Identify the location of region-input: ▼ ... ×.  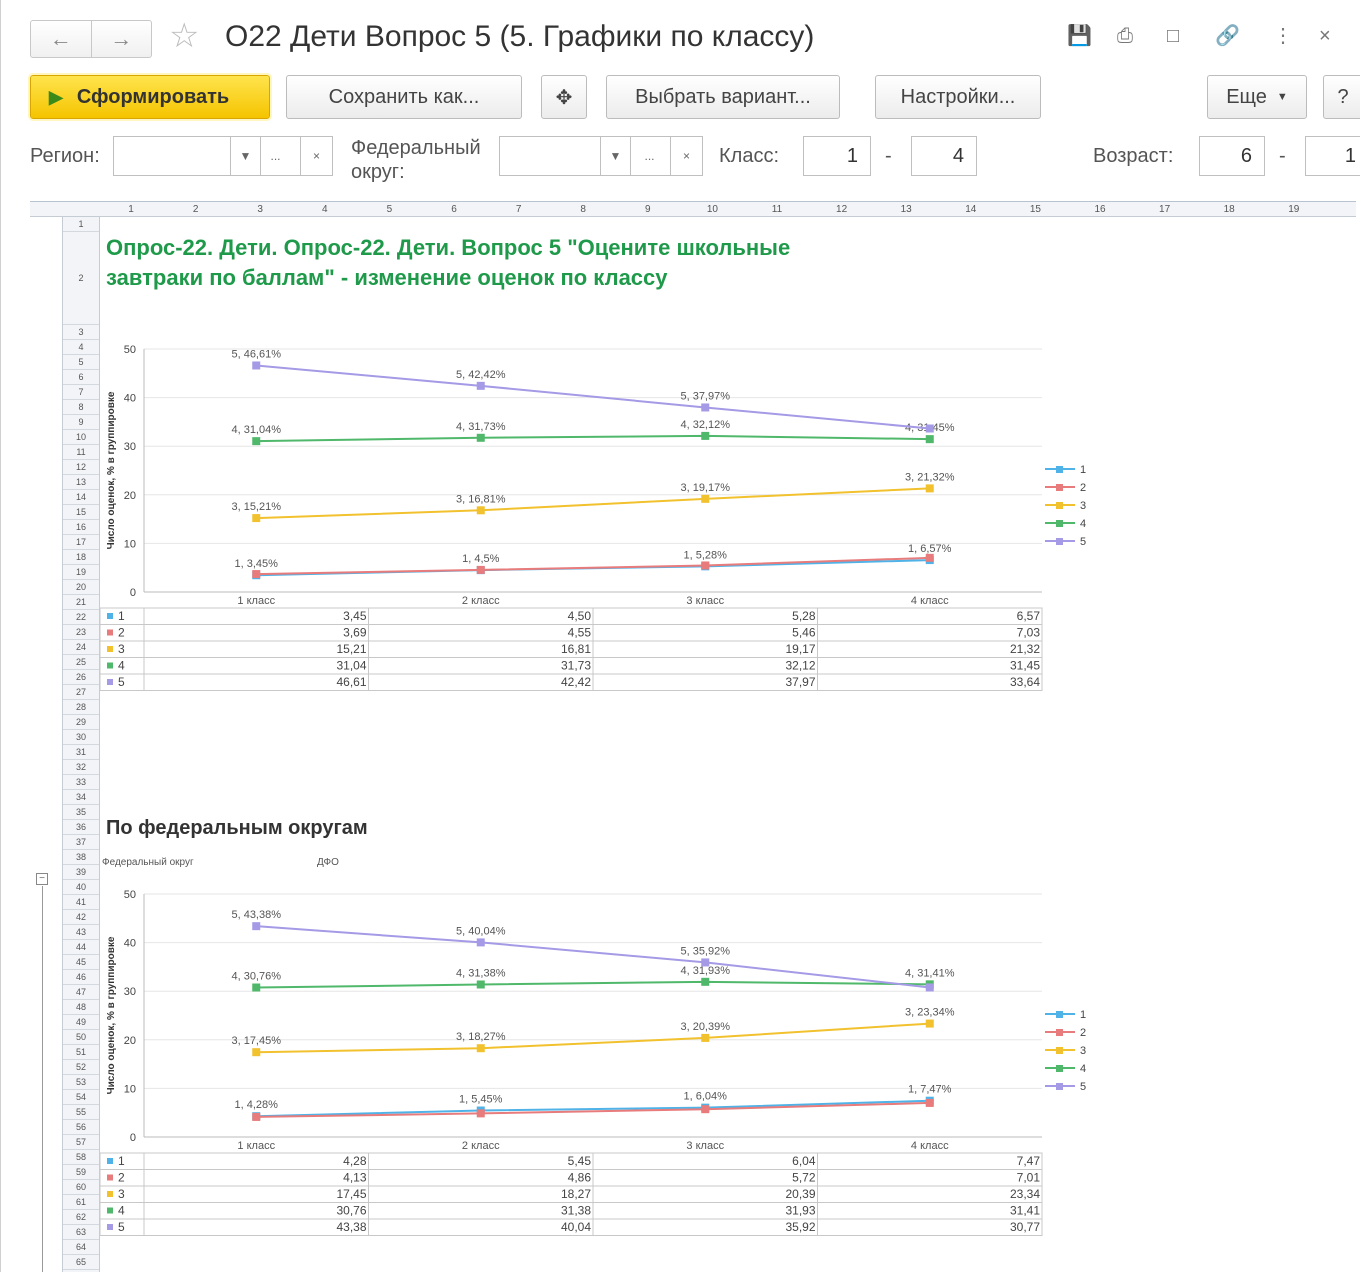
(223, 156).